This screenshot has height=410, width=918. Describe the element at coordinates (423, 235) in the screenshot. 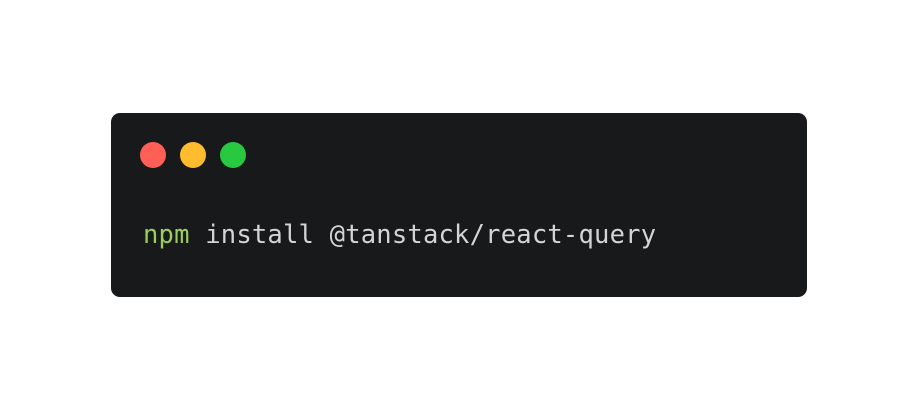

I see `command-arguments: install @tanstack/react-query` at that location.